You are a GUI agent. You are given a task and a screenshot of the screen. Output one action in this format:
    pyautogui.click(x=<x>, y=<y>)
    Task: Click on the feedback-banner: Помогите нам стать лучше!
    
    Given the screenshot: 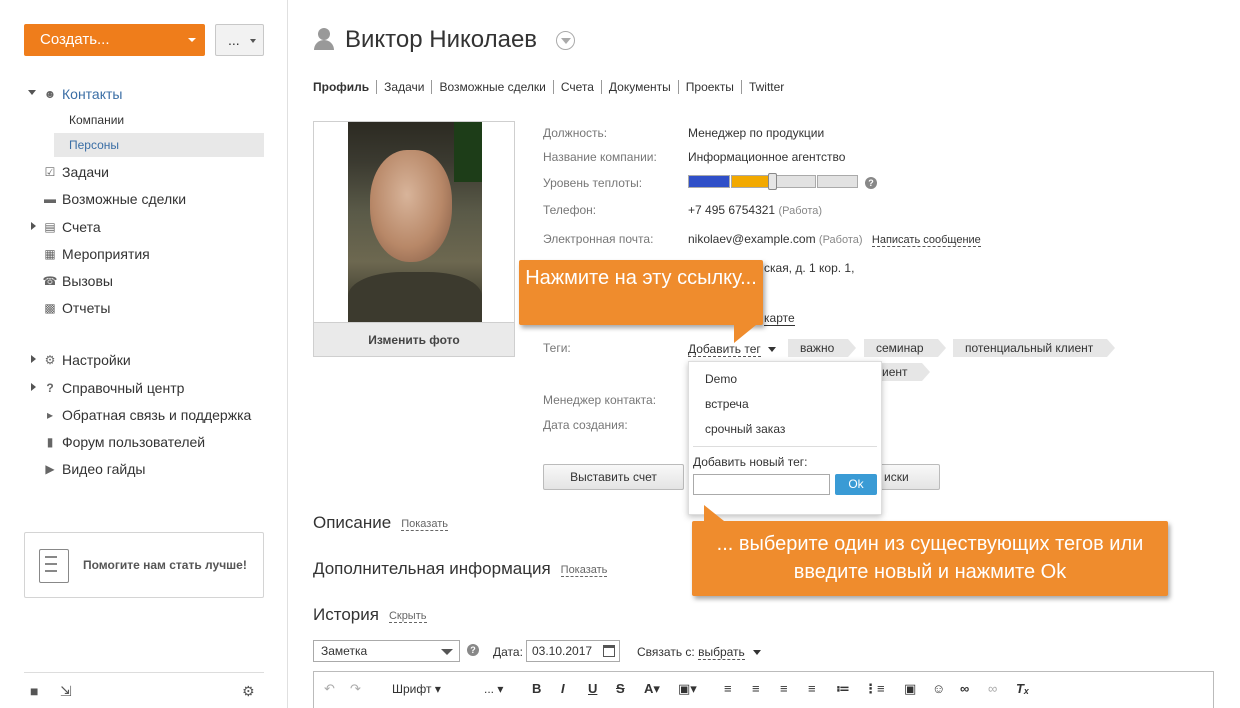 What is the action you would take?
    pyautogui.click(x=144, y=565)
    